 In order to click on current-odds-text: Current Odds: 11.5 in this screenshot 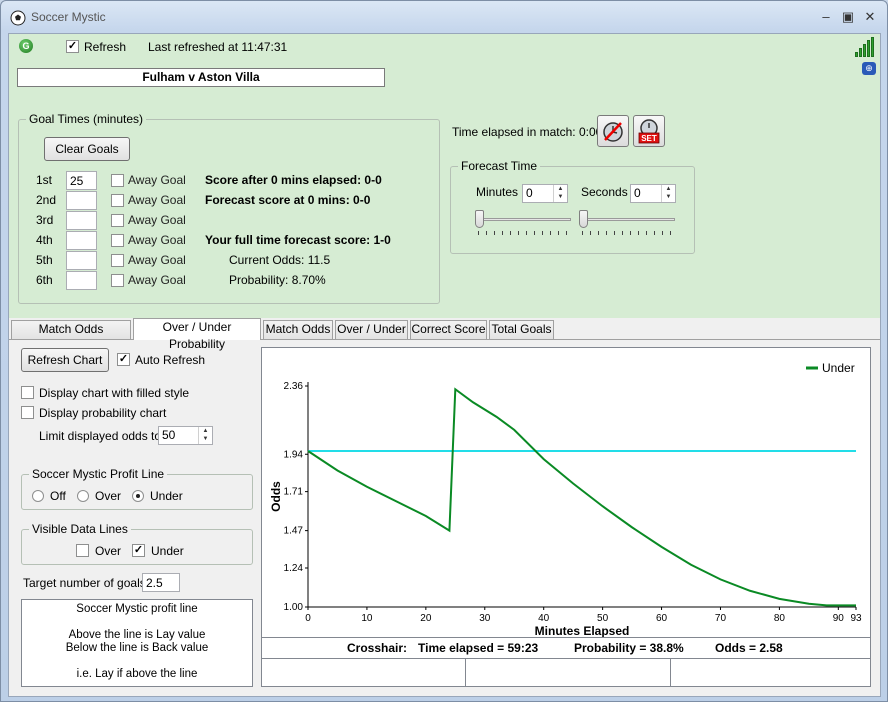, I will do `click(280, 260)`.